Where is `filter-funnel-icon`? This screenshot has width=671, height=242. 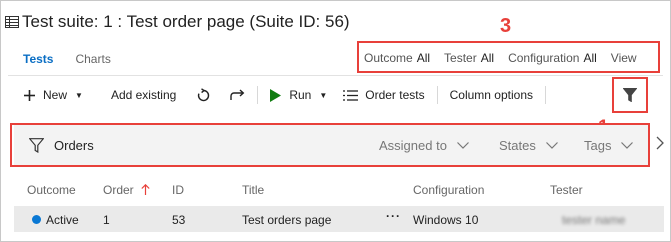
filter-funnel-icon is located at coordinates (630, 95).